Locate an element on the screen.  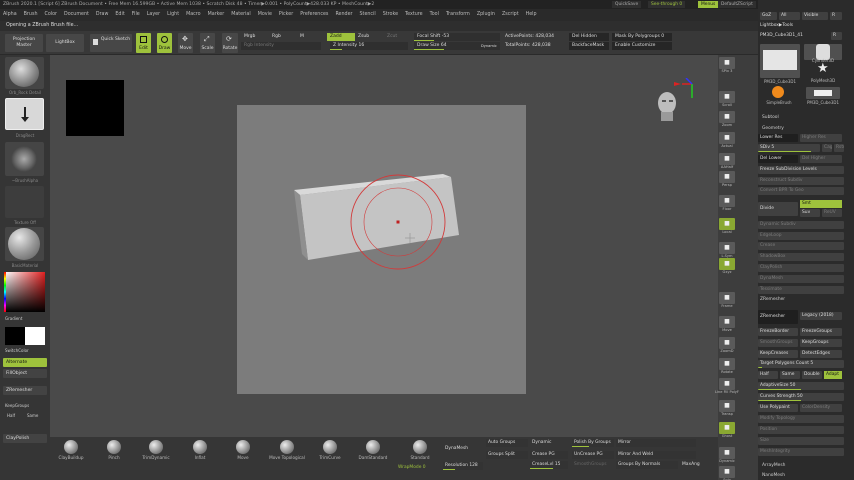
same-button: Same is located at coordinates (790, 375).